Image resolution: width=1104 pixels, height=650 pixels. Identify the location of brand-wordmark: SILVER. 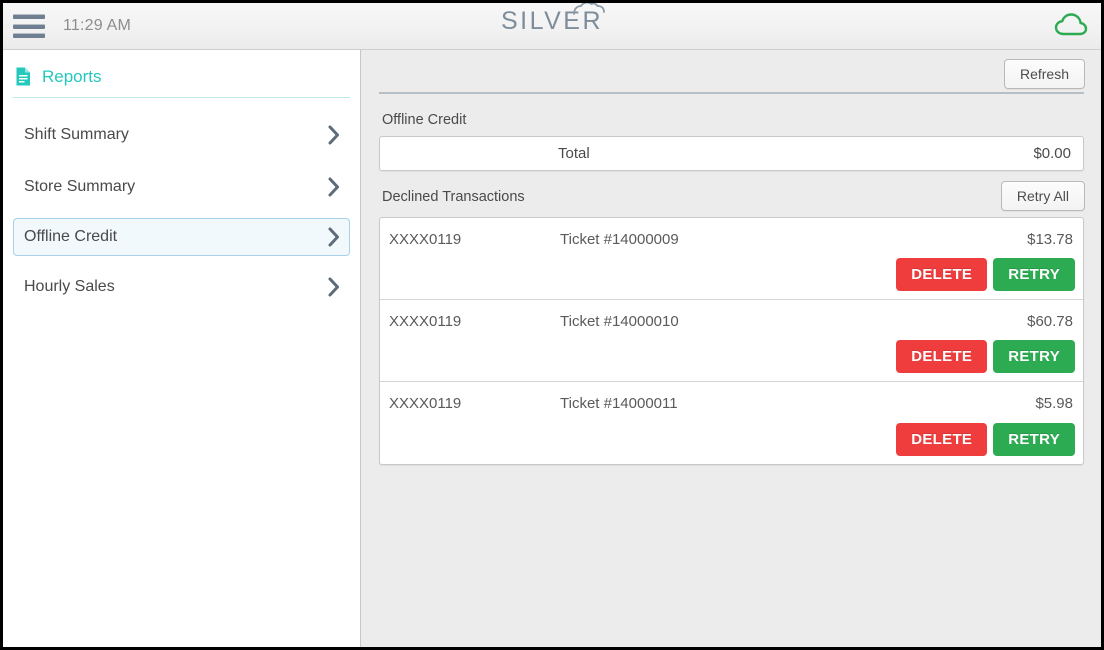
(552, 21).